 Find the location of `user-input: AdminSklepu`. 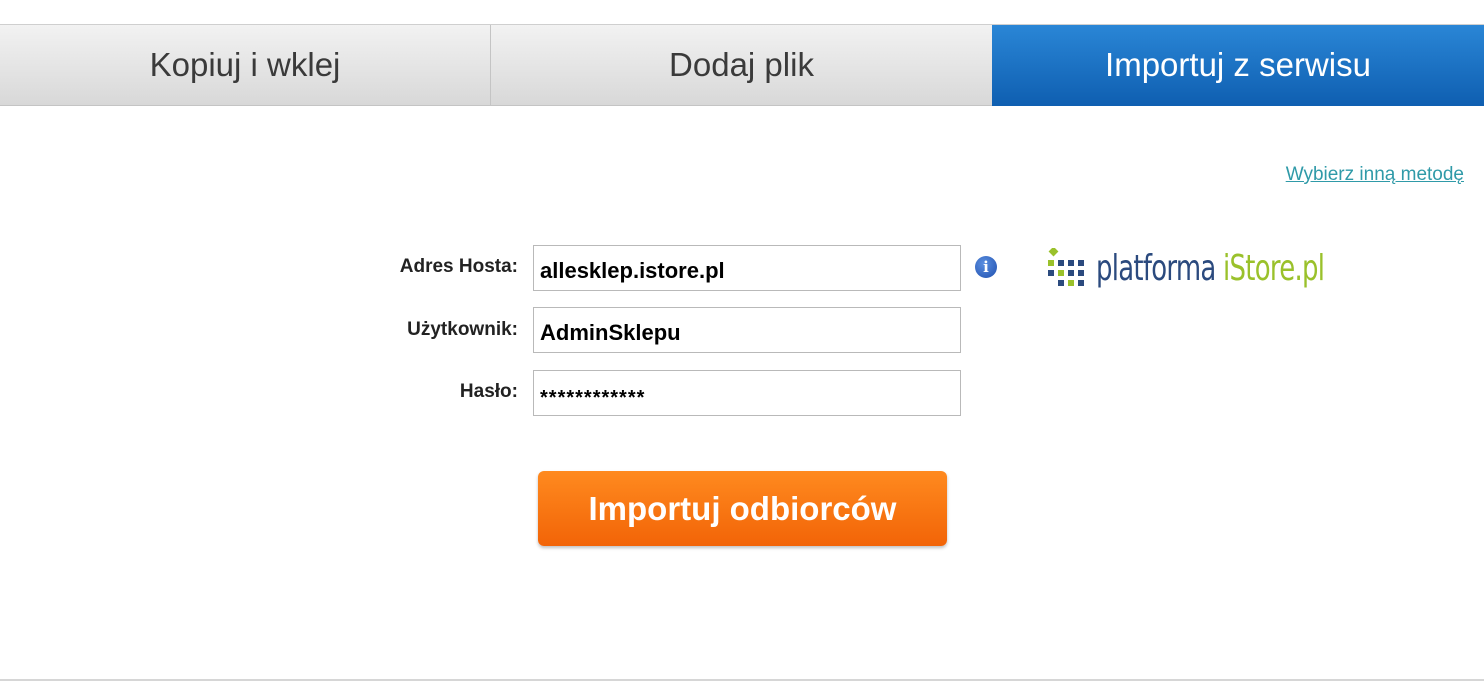

user-input: AdminSklepu is located at coordinates (747, 330).